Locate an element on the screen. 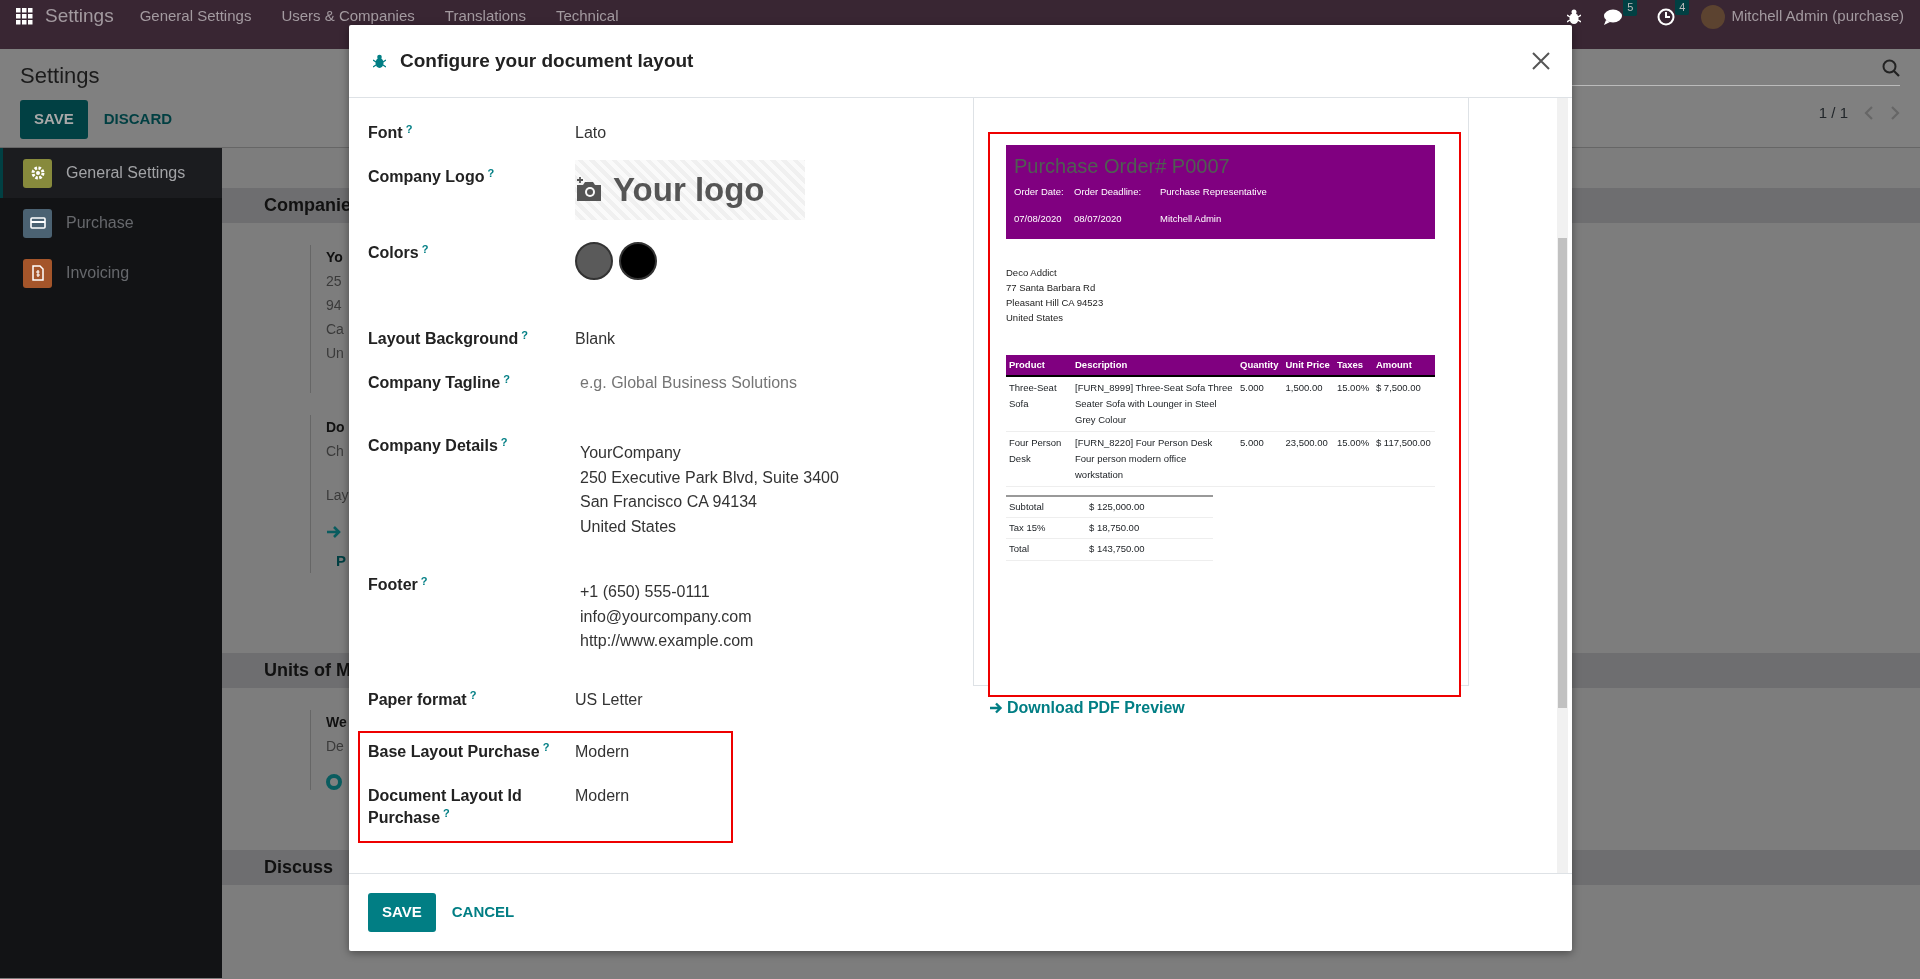  credit-card-icon is located at coordinates (37, 223).